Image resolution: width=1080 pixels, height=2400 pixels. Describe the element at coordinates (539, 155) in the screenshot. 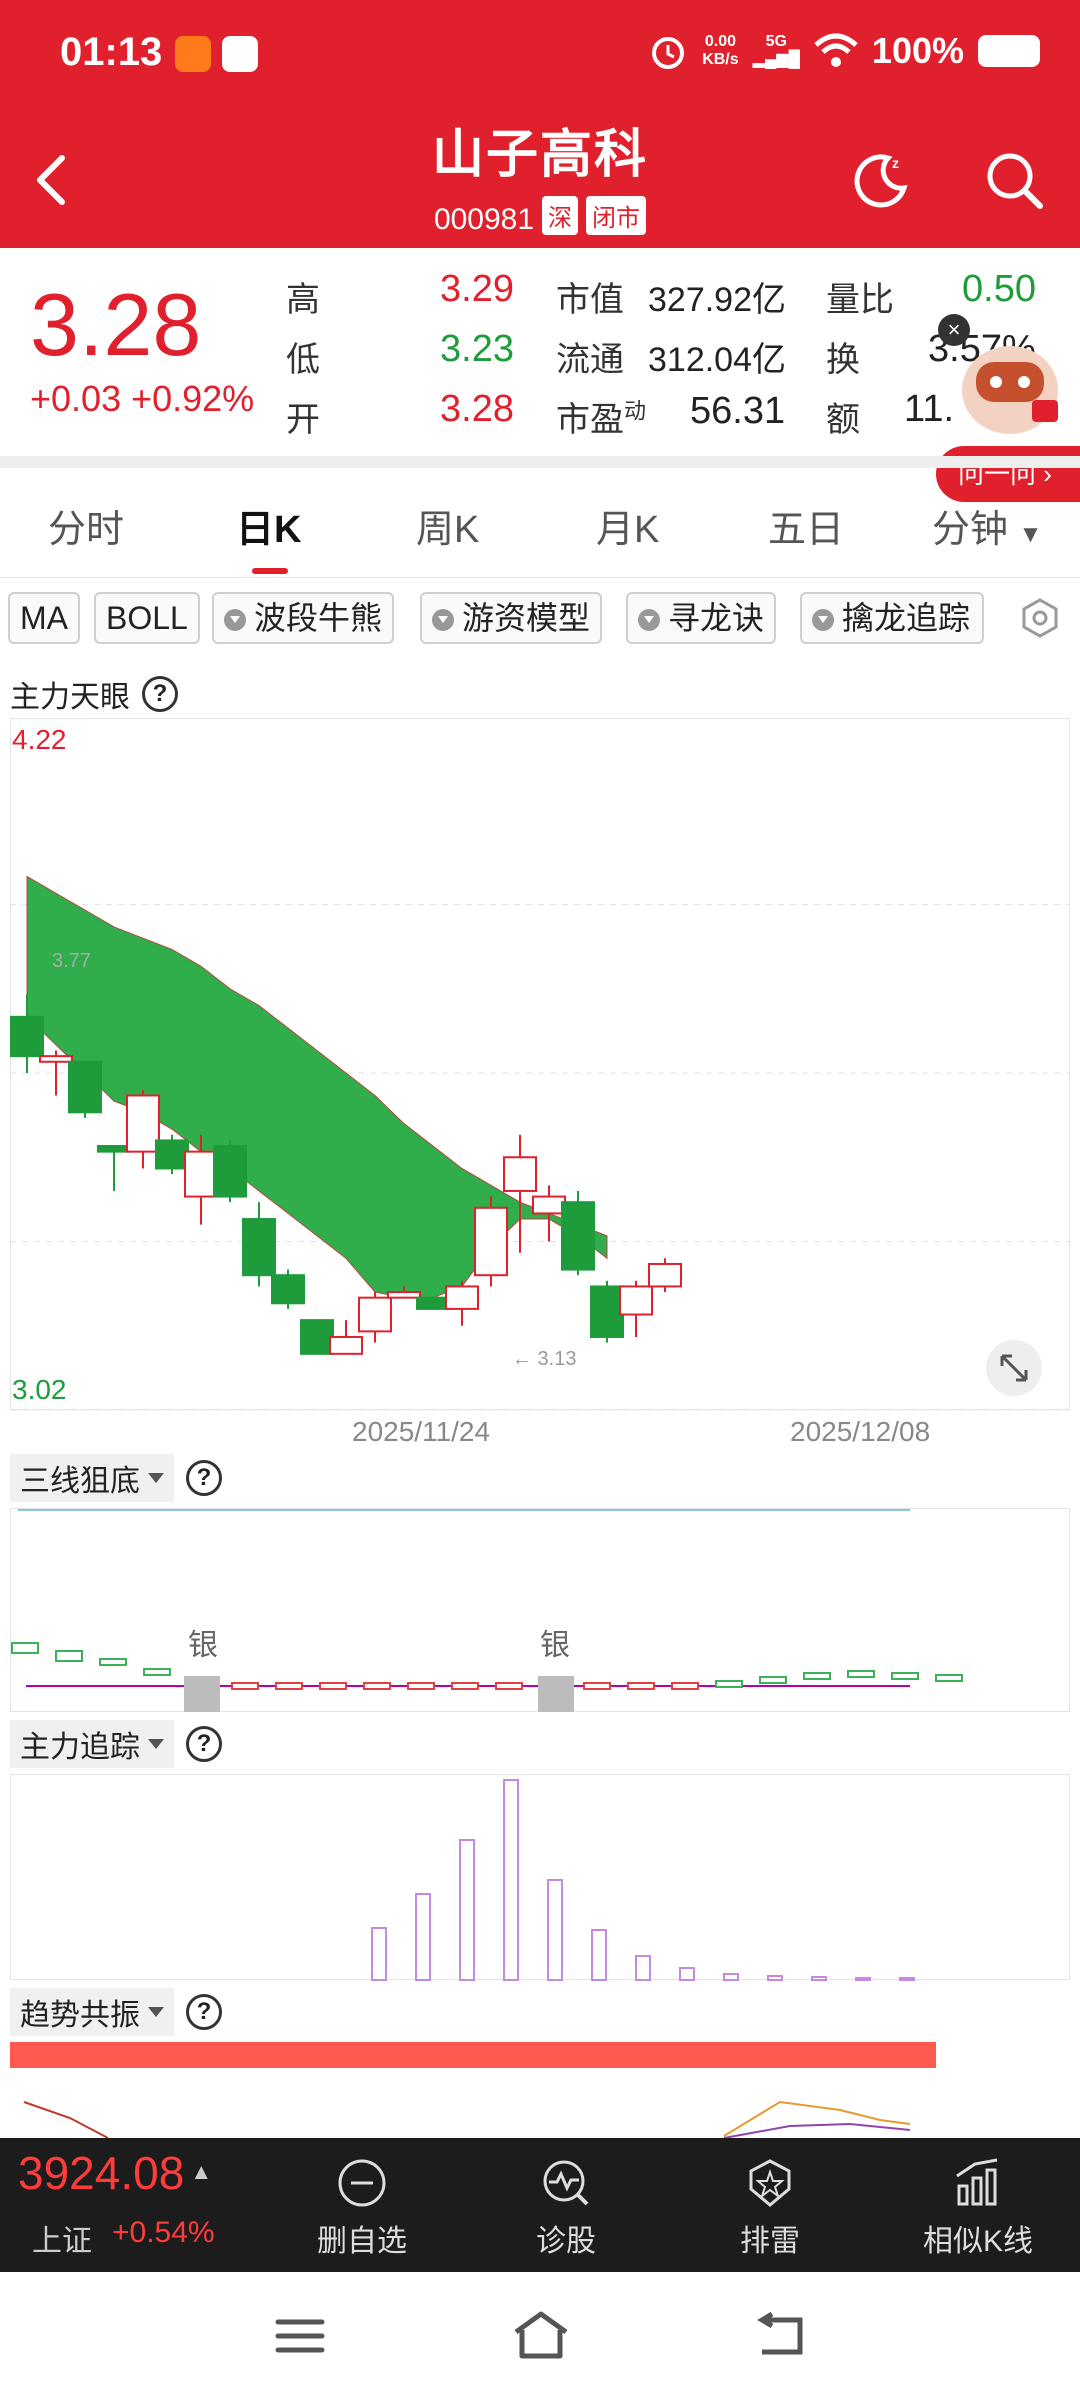

I see `stock-name: 山子高科` at that location.